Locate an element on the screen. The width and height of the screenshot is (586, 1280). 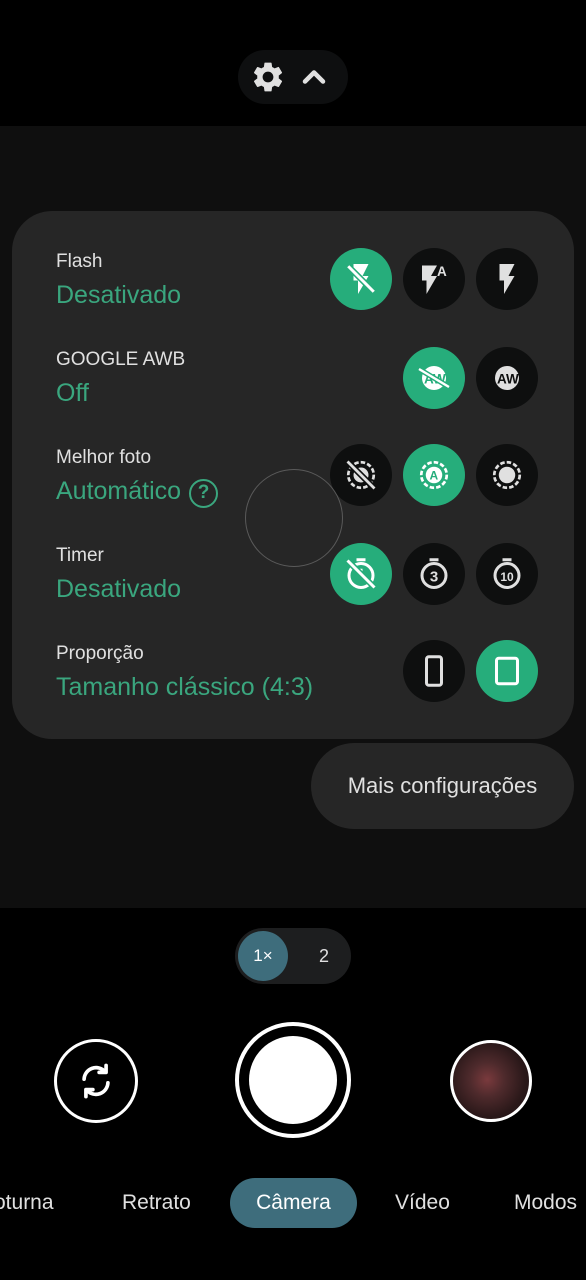
zoom-2x-button: 2 is located at coordinates (324, 956).